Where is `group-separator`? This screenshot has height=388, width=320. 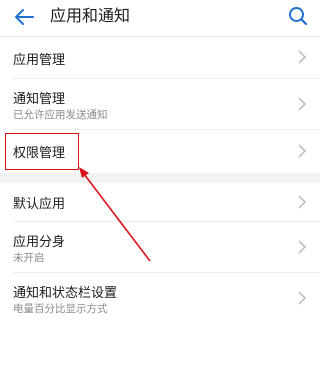 group-separator is located at coordinates (160, 178).